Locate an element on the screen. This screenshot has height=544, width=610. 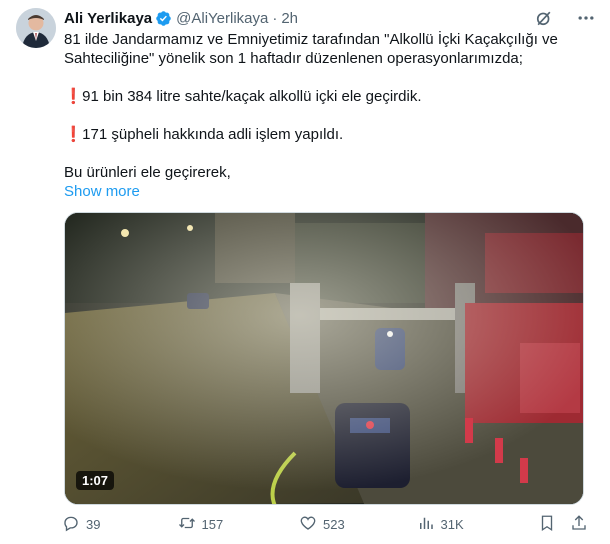
tweet-header: Ali Yerlikaya @AliYerlikaya · 2h is located at coordinates (181, 18).